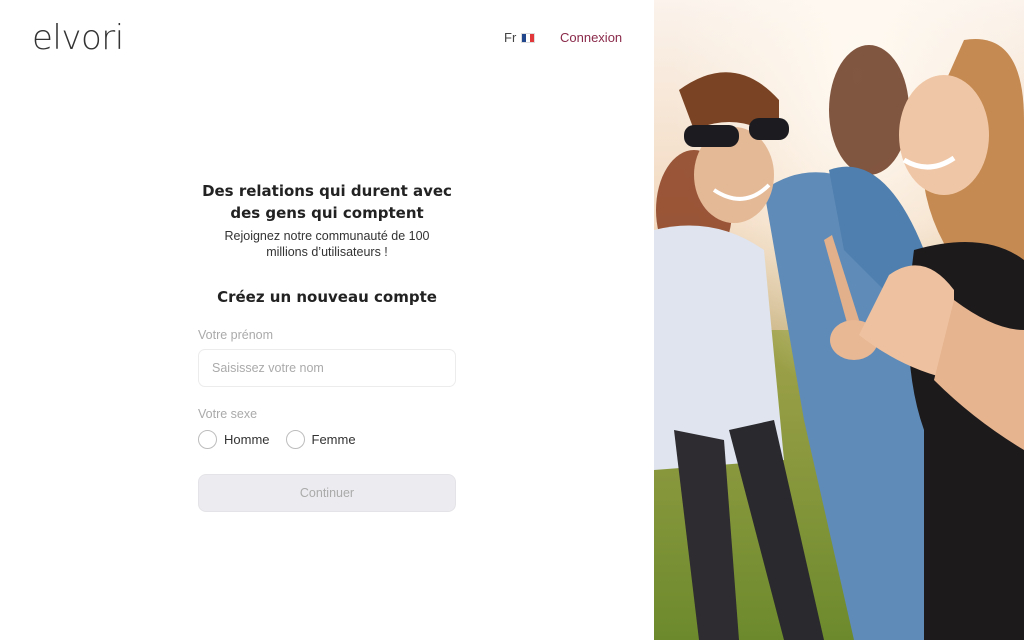 The width and height of the screenshot is (1024, 640). I want to click on first-name-input, so click(327, 368).